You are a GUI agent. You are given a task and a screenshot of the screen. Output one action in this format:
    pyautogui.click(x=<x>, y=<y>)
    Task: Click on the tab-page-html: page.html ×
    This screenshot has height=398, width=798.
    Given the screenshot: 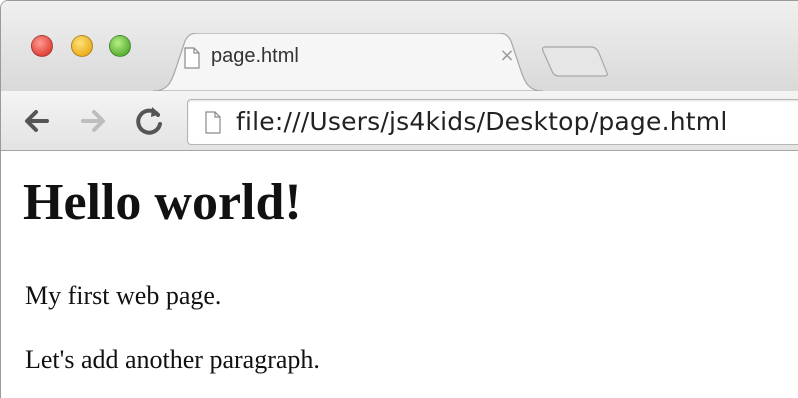 What is the action you would take?
    pyautogui.click(x=348, y=62)
    